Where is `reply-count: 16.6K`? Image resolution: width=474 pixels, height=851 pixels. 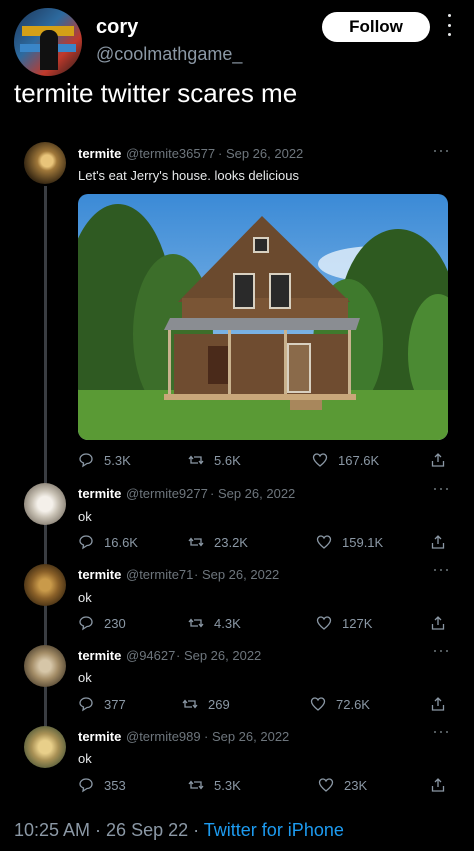
reply-count: 16.6K is located at coordinates (121, 542).